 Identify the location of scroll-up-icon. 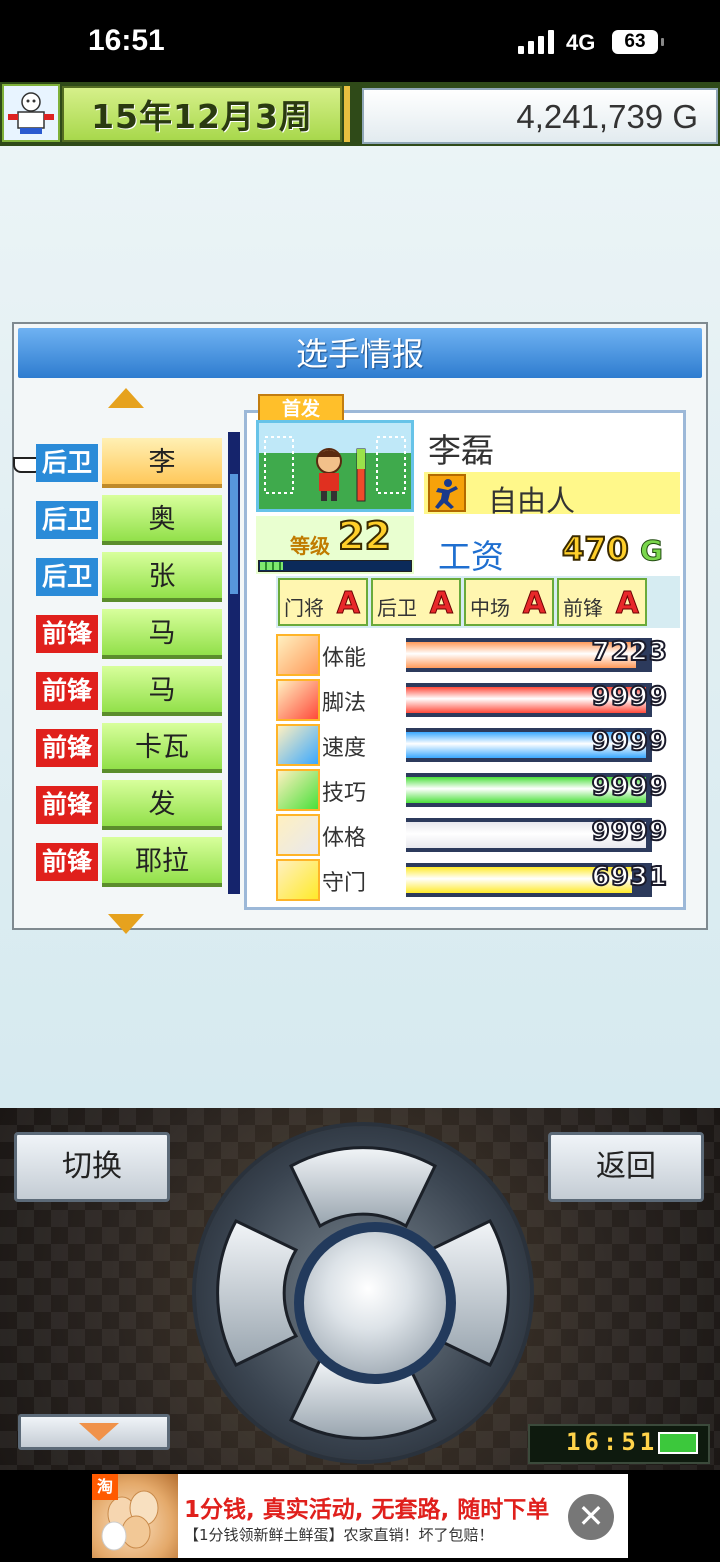
(126, 398).